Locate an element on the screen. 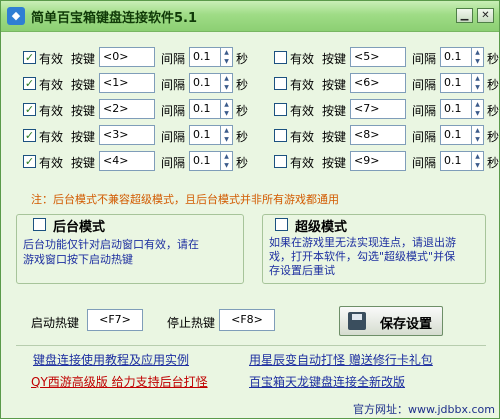  key-row-4: ✓ 有效 按键 <4> 间隔 0.1 ▲ ▼ 秒 is located at coordinates (135, 162).